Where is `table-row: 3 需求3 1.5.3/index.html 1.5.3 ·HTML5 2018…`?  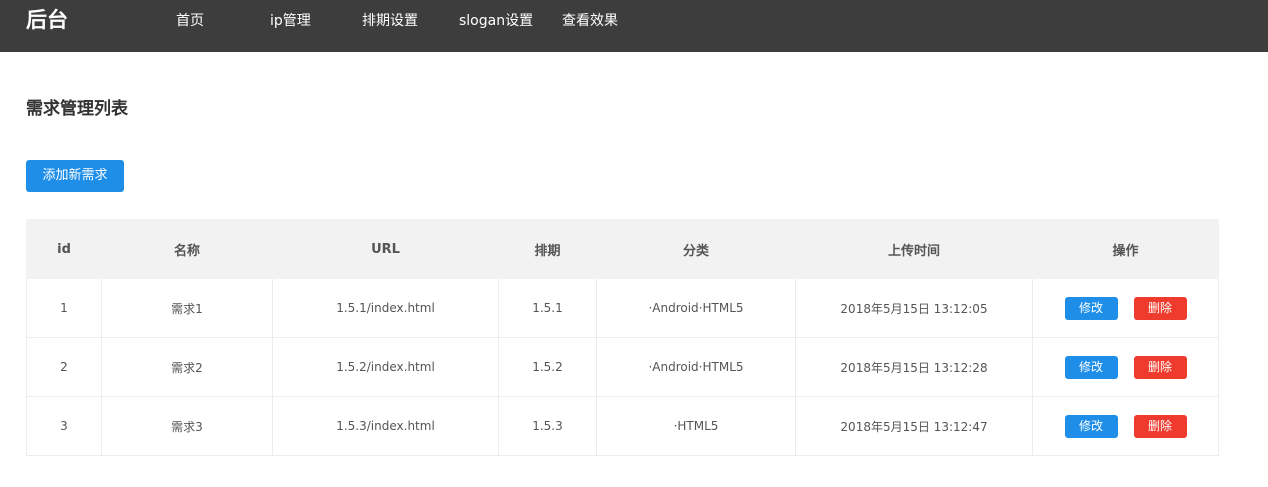 table-row: 3 需求3 1.5.3/index.html 1.5.3 ·HTML5 2018… is located at coordinates (622, 426).